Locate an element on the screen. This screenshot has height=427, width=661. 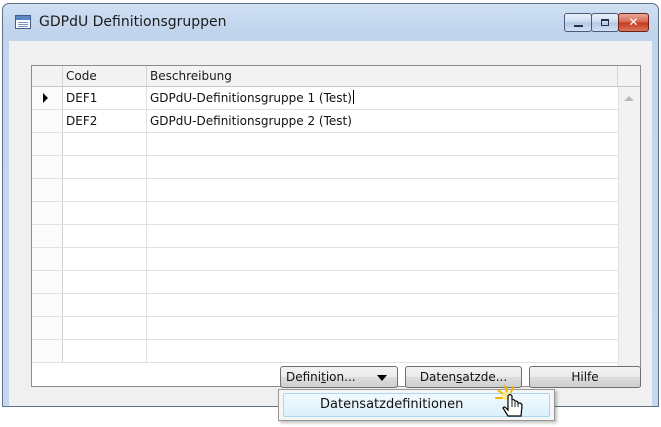
table-row: DEF1 GDPdU-Definitionsgruppe 1 (Test) is located at coordinates (325, 98).